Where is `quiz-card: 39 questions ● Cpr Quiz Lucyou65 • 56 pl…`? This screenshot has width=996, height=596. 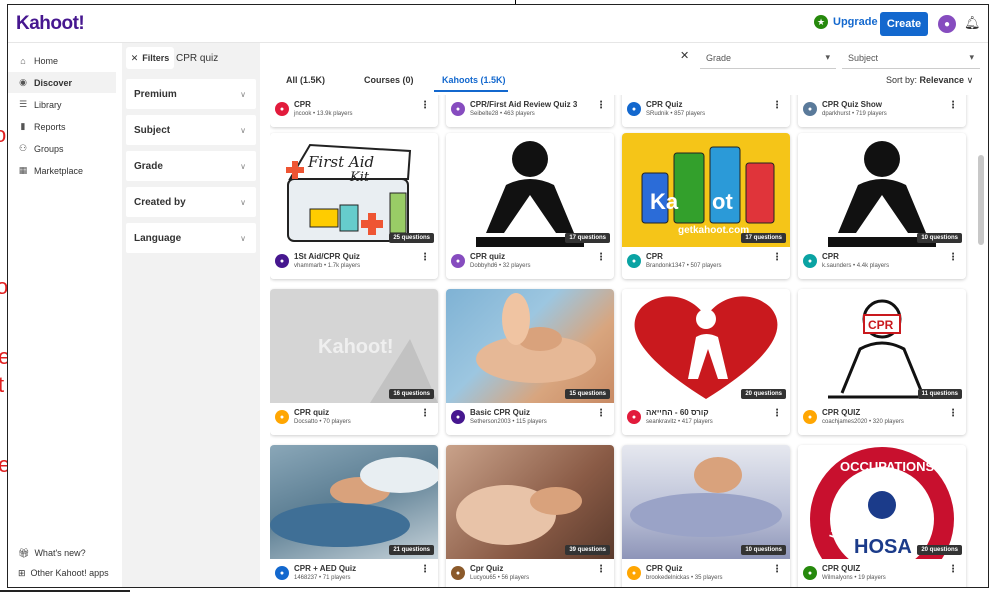 quiz-card: 39 questions ● Cpr Quiz Lucyou65 • 56 pl… is located at coordinates (530, 516).